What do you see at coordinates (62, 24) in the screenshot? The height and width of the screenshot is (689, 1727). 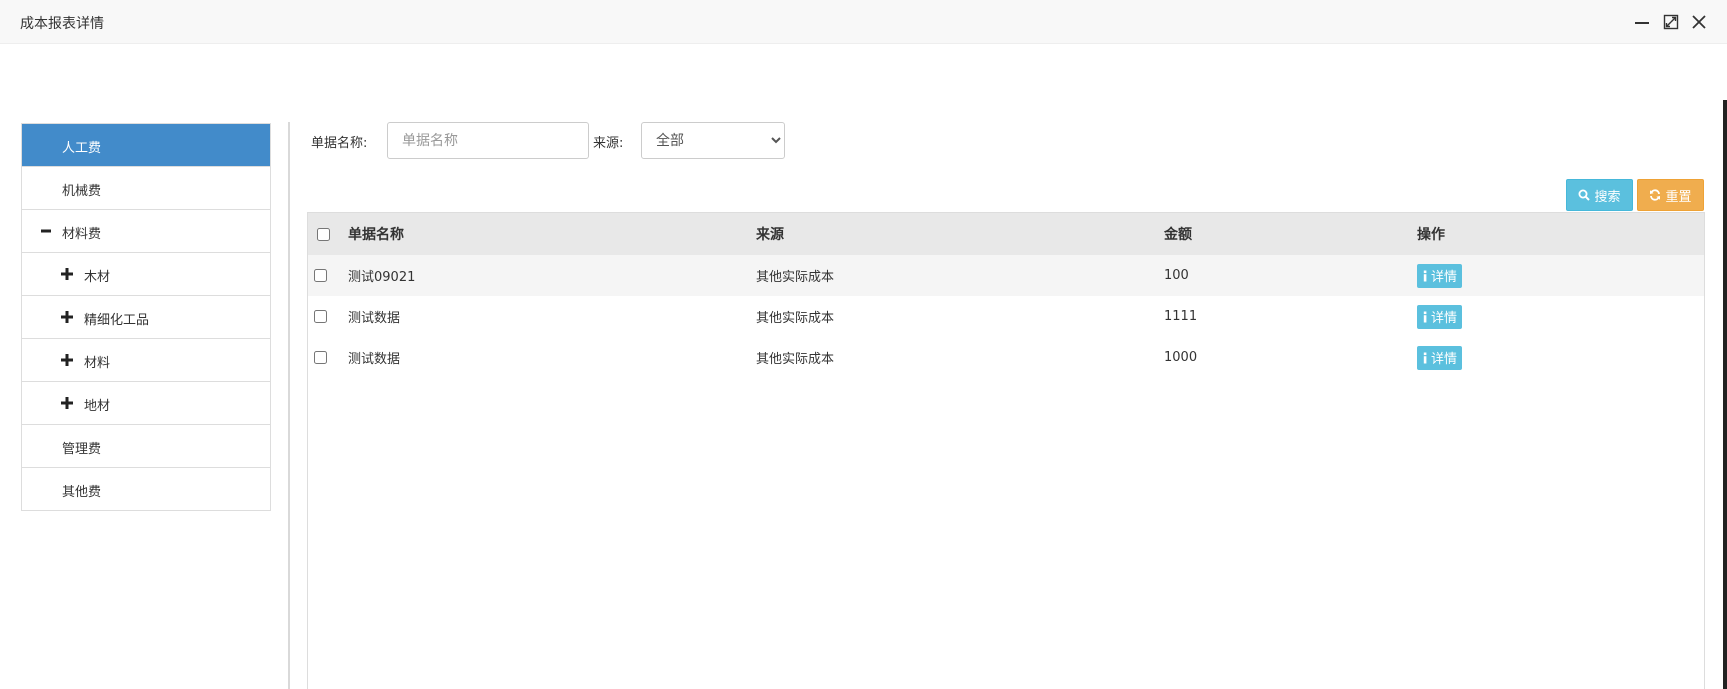 I see `window-title: 成本报表详情` at bounding box center [62, 24].